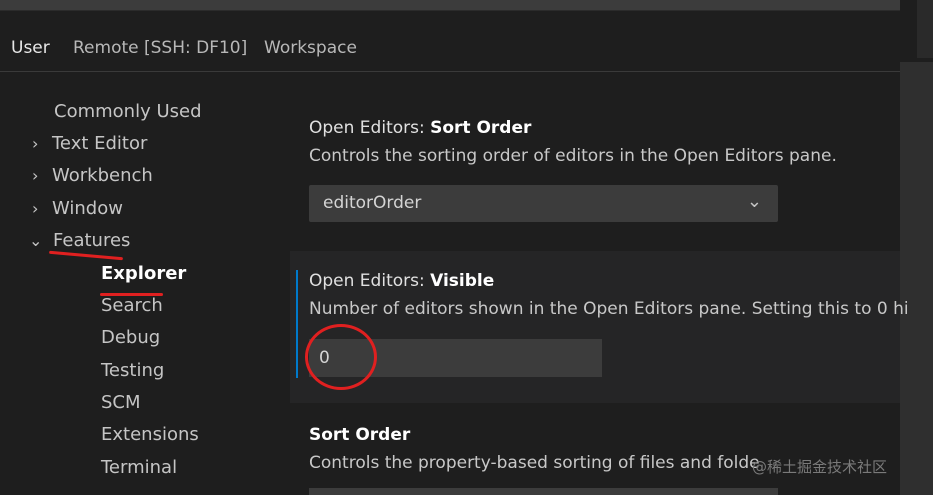 The width and height of the screenshot is (933, 495). Describe the element at coordinates (30, 48) in the screenshot. I see `tab-user: User` at that location.